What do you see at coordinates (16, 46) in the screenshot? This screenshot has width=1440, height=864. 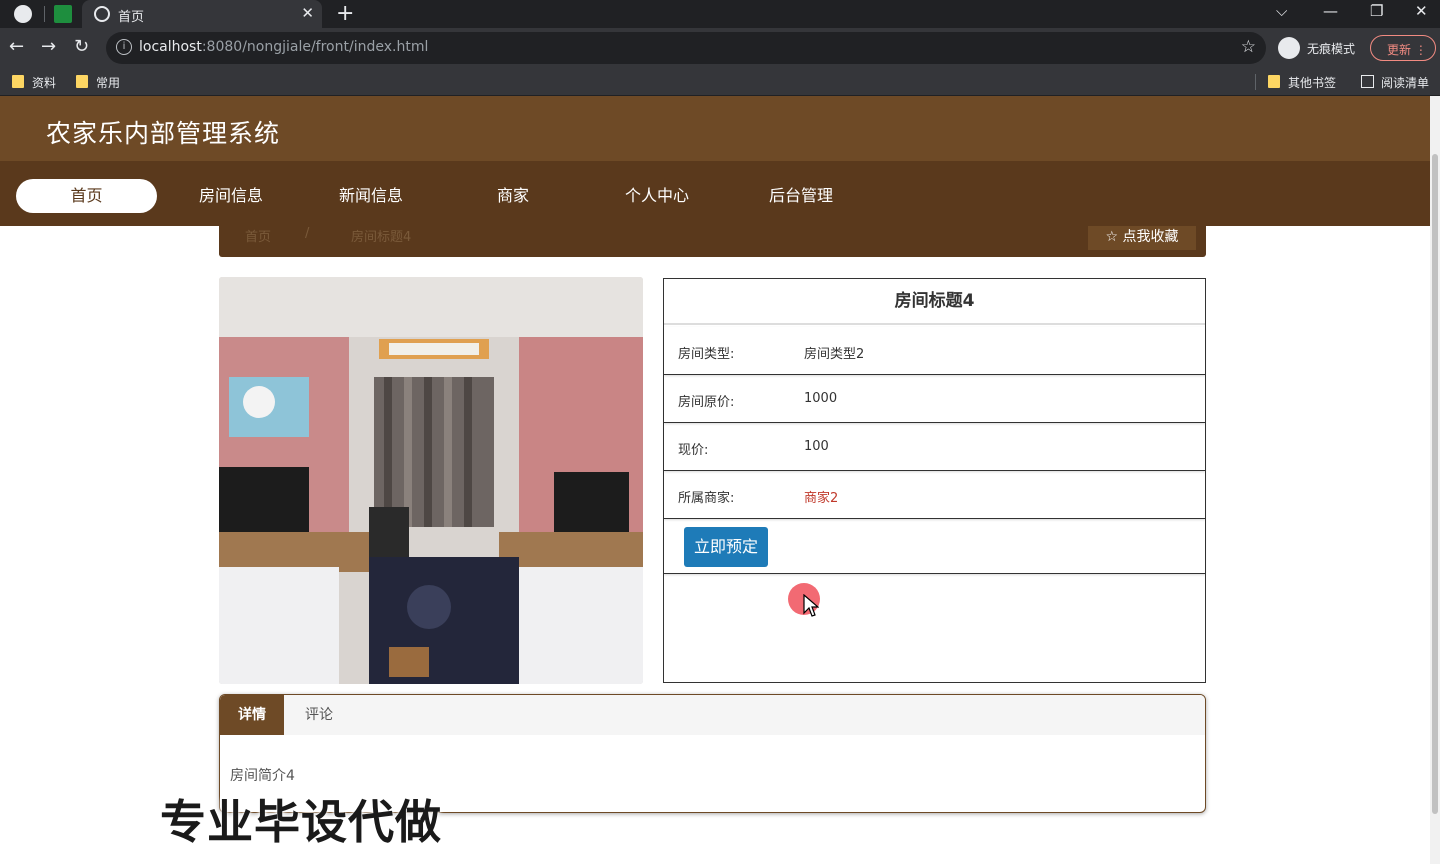 I see `back-icon: ←` at bounding box center [16, 46].